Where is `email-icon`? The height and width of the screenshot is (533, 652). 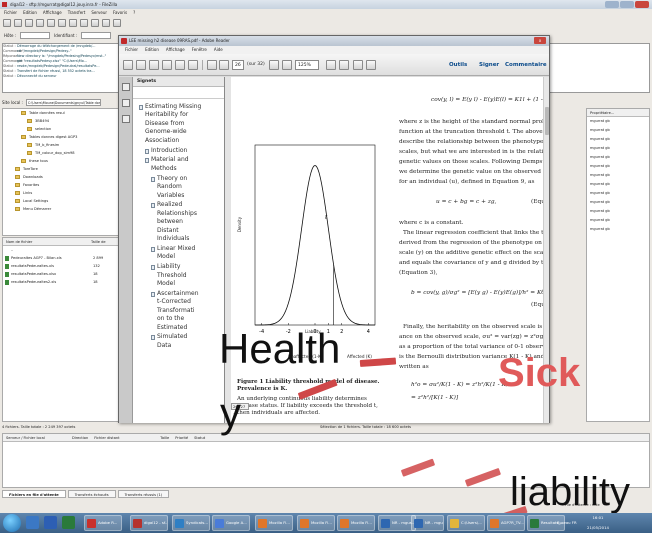 email-icon is located at coordinates (193, 65).